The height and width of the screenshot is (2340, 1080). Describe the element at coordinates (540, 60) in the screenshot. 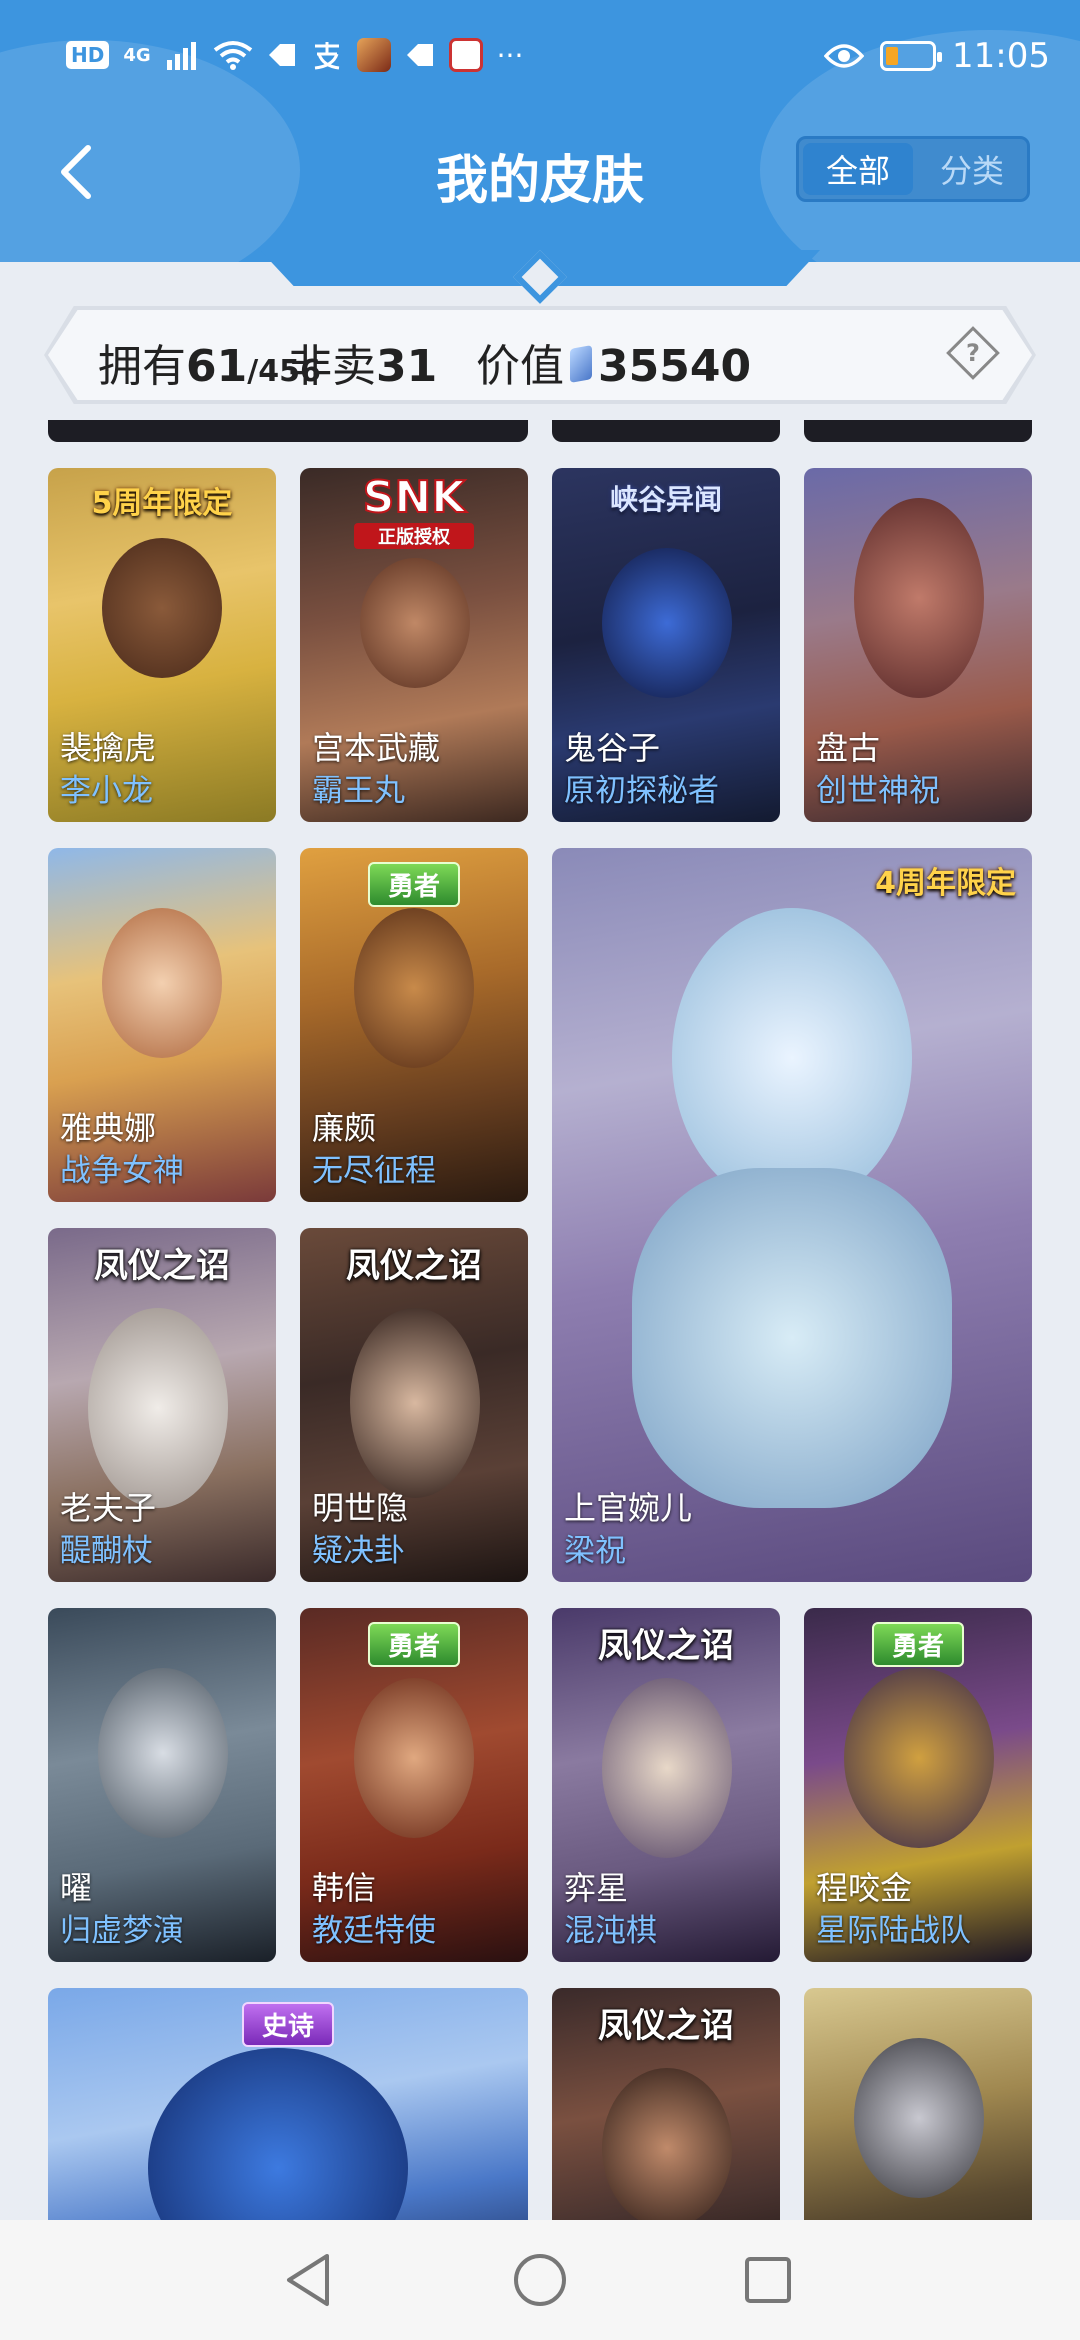

I see `status-bar: HD 4G ··· 11:05` at that location.